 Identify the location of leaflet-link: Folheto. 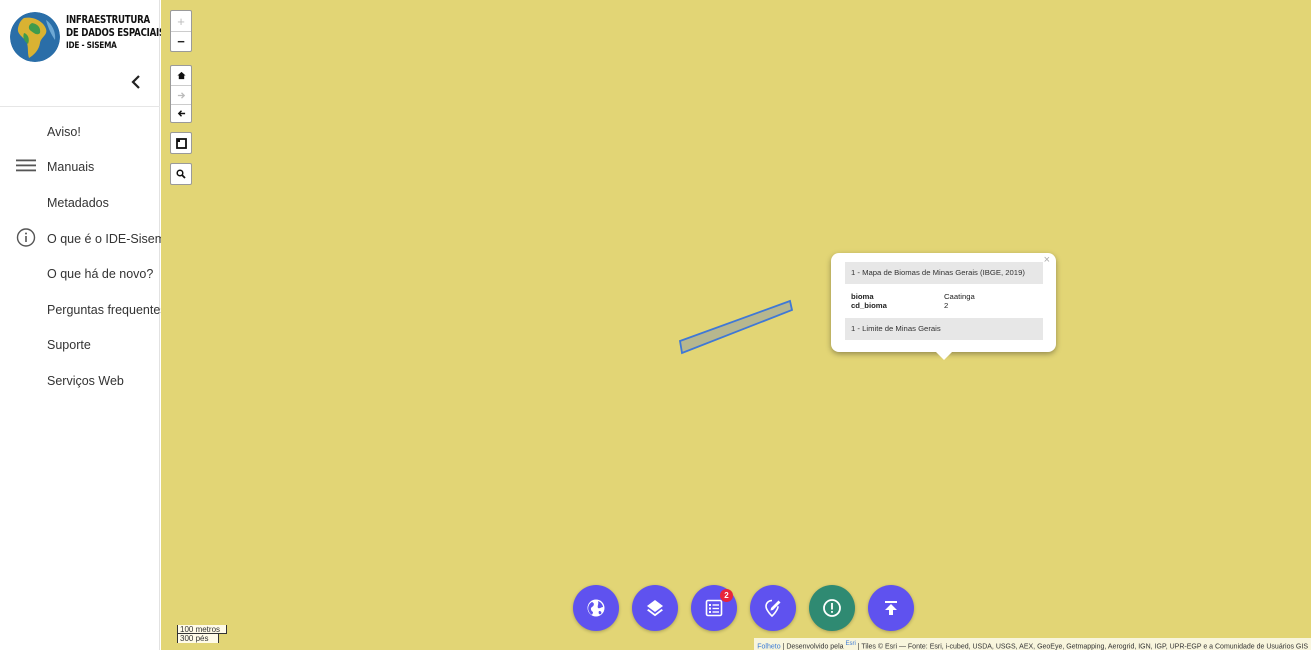
(768, 646).